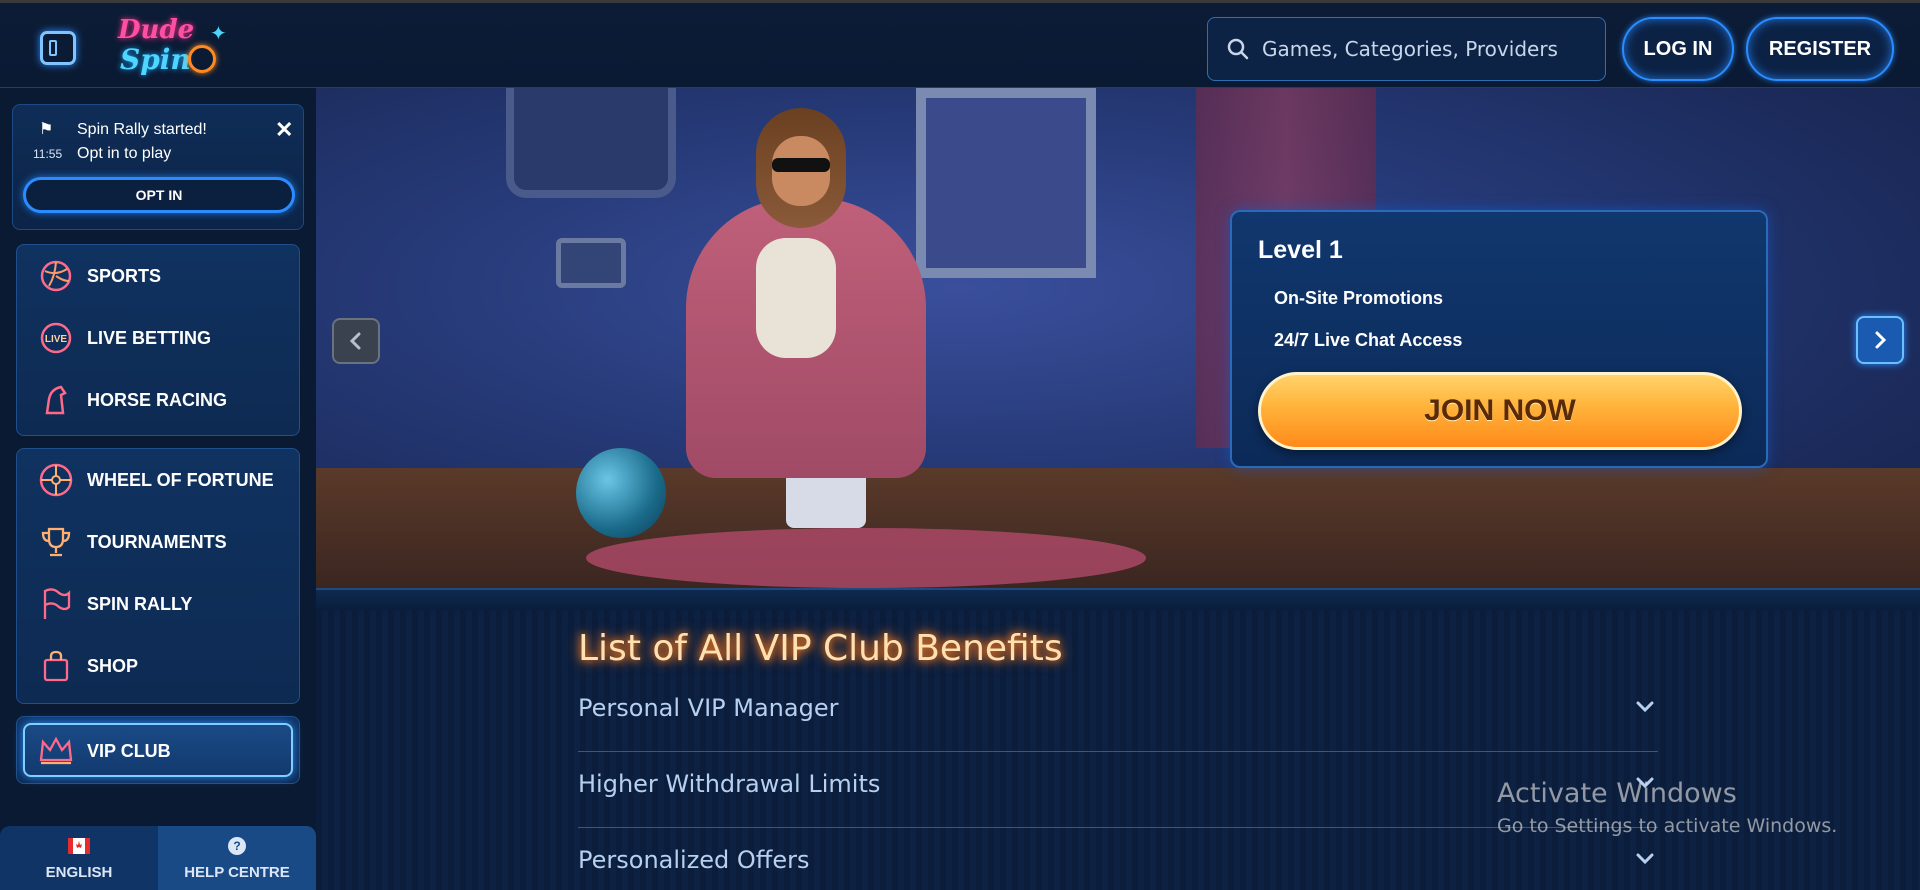  What do you see at coordinates (1368, 340) in the screenshot?
I see `level-benefit: 24/7 Live Chat Access` at bounding box center [1368, 340].